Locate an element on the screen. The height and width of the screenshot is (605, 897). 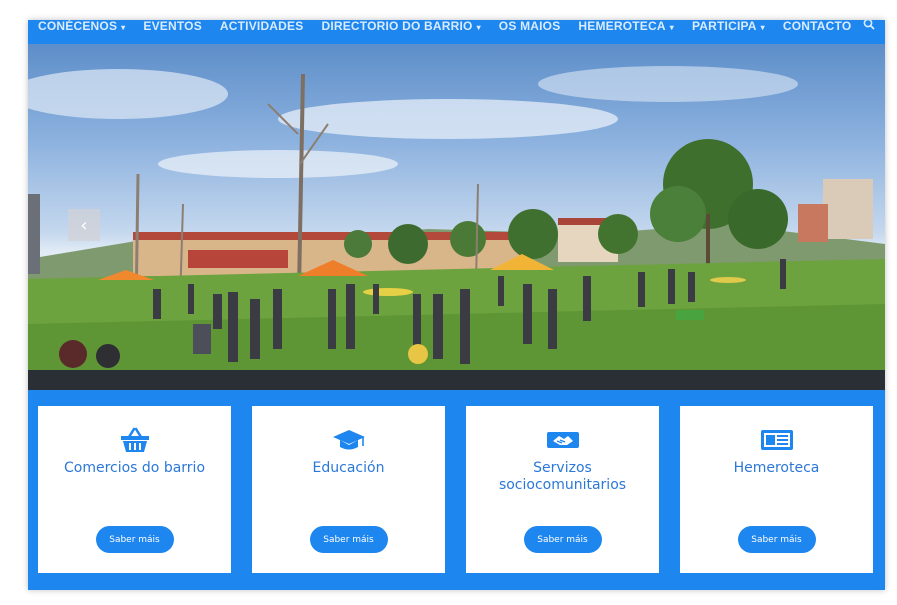
hero-bottom-bar is located at coordinates (456, 380).